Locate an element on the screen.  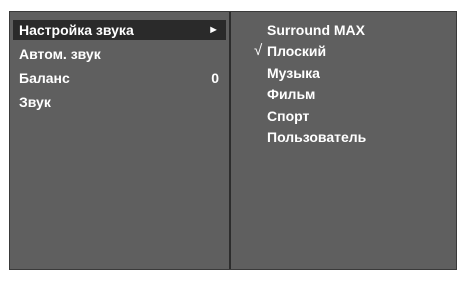
option-user: Пользователь is located at coordinates (316, 137).